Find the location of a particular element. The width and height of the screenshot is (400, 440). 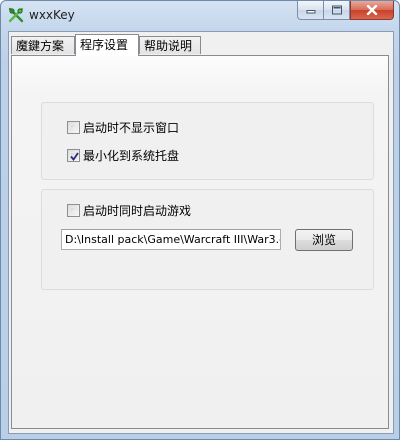

window-options-group is located at coordinates (207, 141).